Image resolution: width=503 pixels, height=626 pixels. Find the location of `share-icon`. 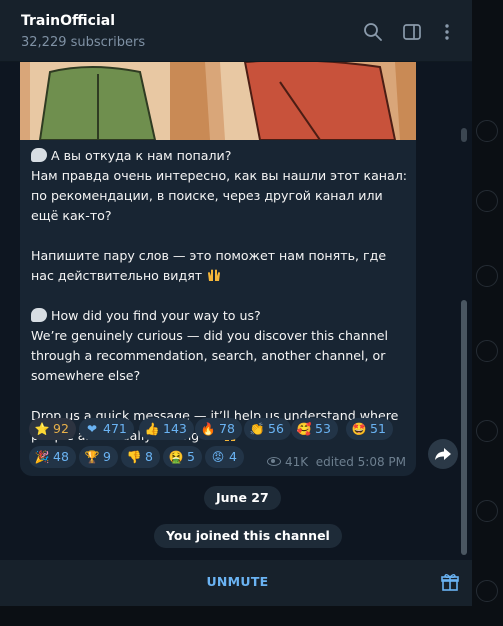

share-icon is located at coordinates (443, 454).